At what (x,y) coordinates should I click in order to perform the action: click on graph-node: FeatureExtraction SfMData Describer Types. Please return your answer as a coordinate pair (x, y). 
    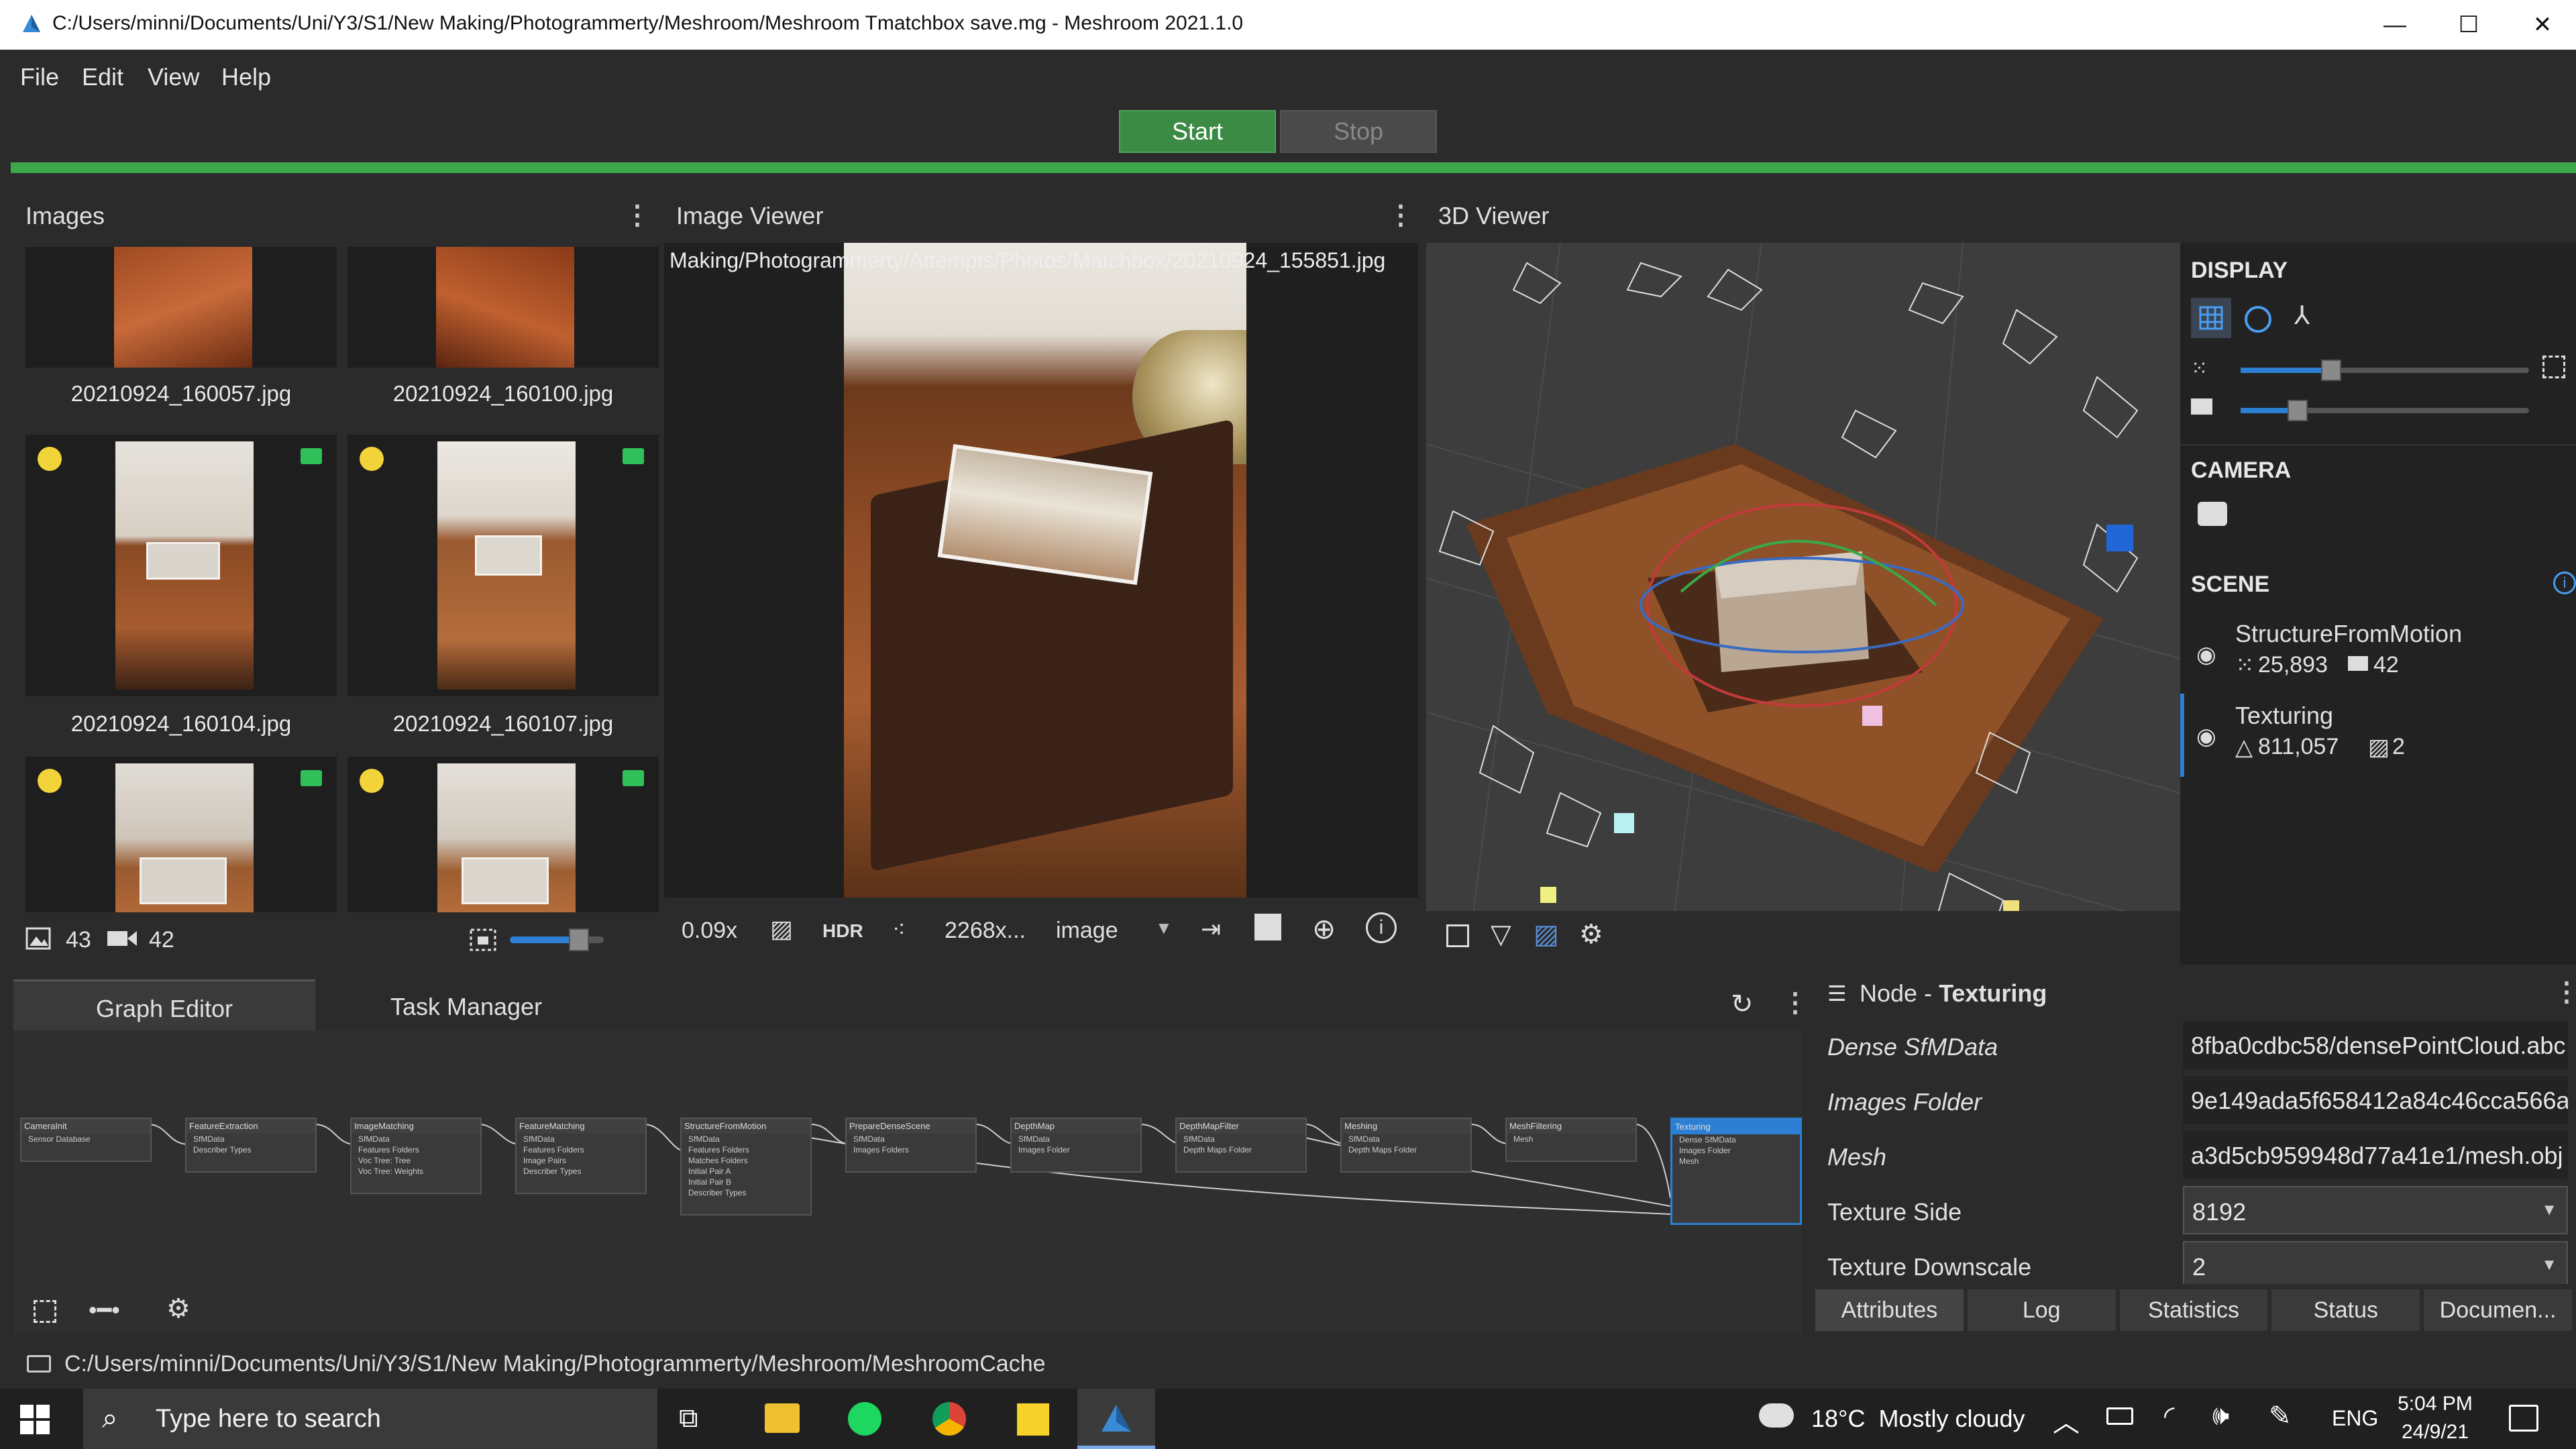
    Looking at the image, I should click on (251, 1145).